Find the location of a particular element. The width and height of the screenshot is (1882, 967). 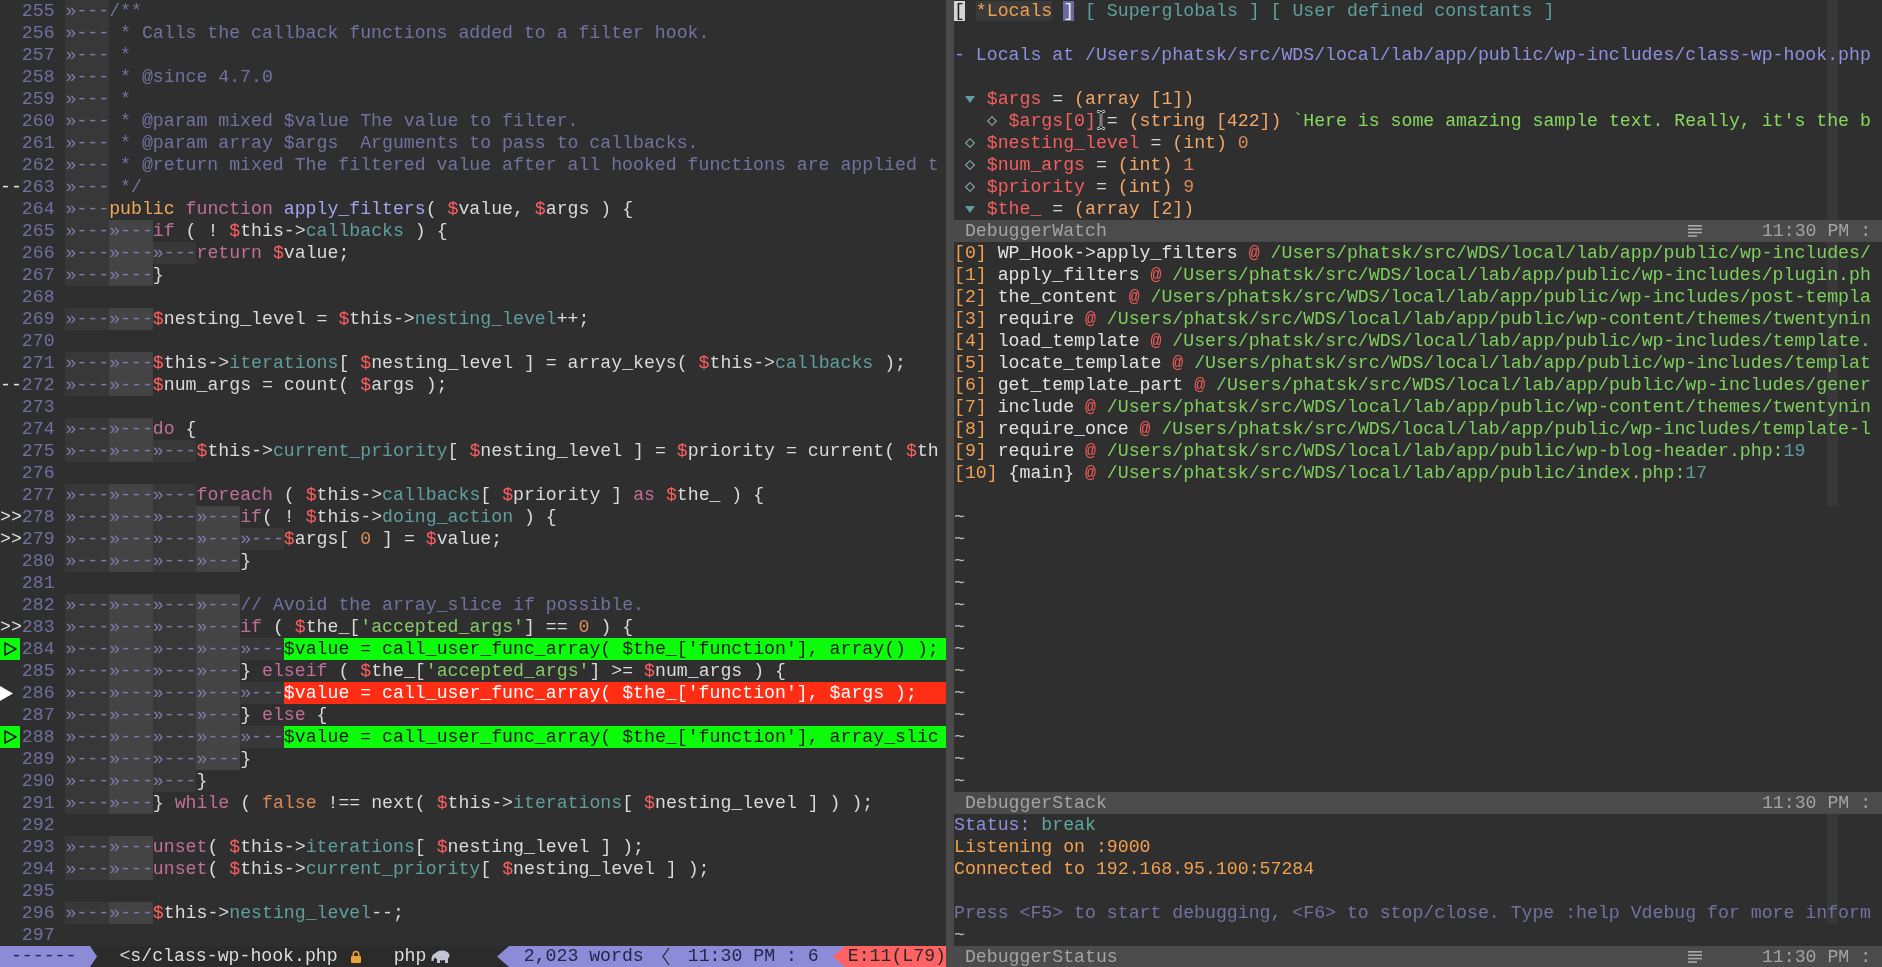

line-number: 265 is located at coordinates (38, 231).